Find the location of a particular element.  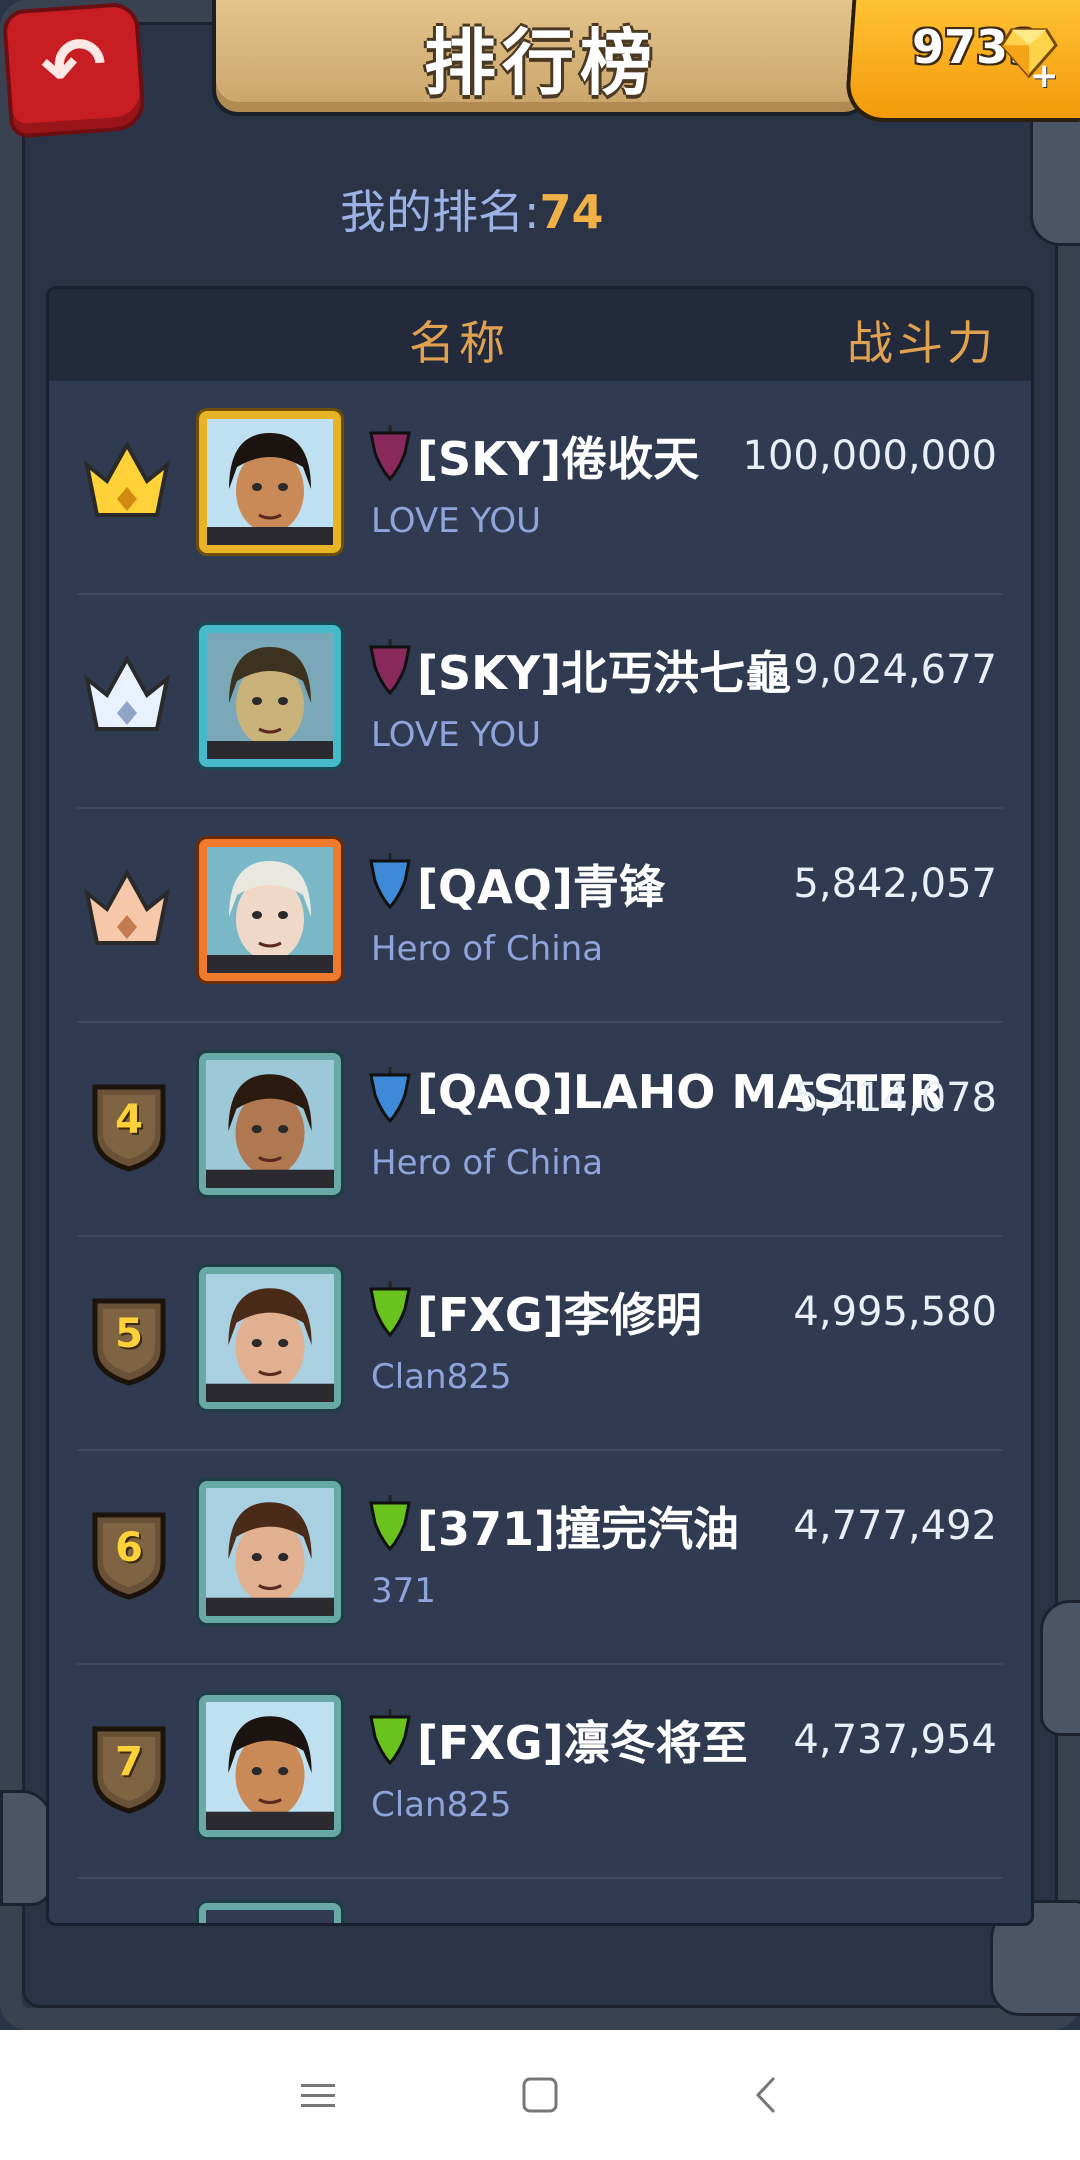

player-power: 4,777,492 is located at coordinates (895, 1526).